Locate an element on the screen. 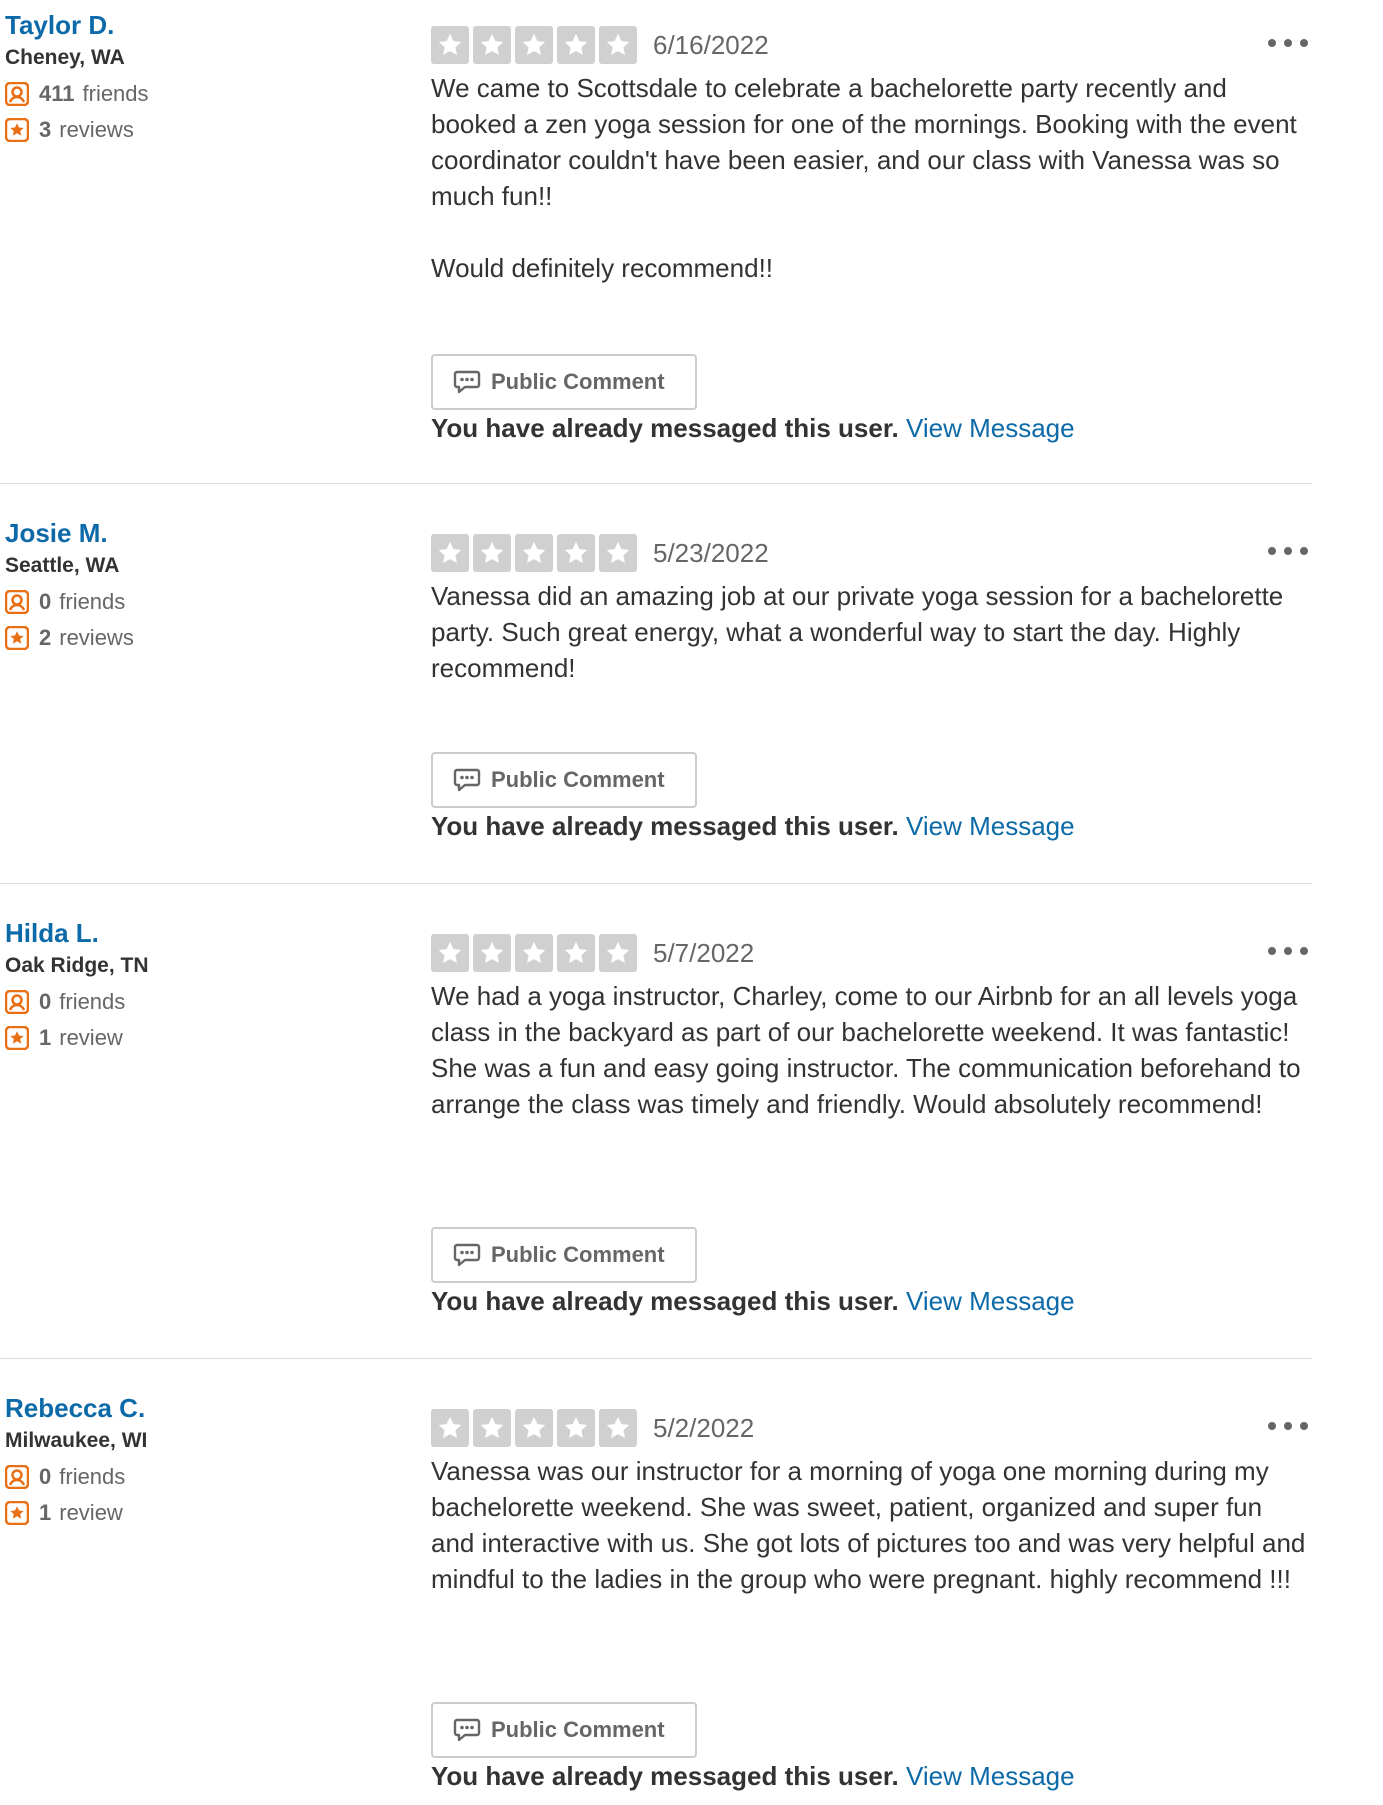 This screenshot has height=1805, width=1383. review-date: 5/23/2022 is located at coordinates (711, 552).